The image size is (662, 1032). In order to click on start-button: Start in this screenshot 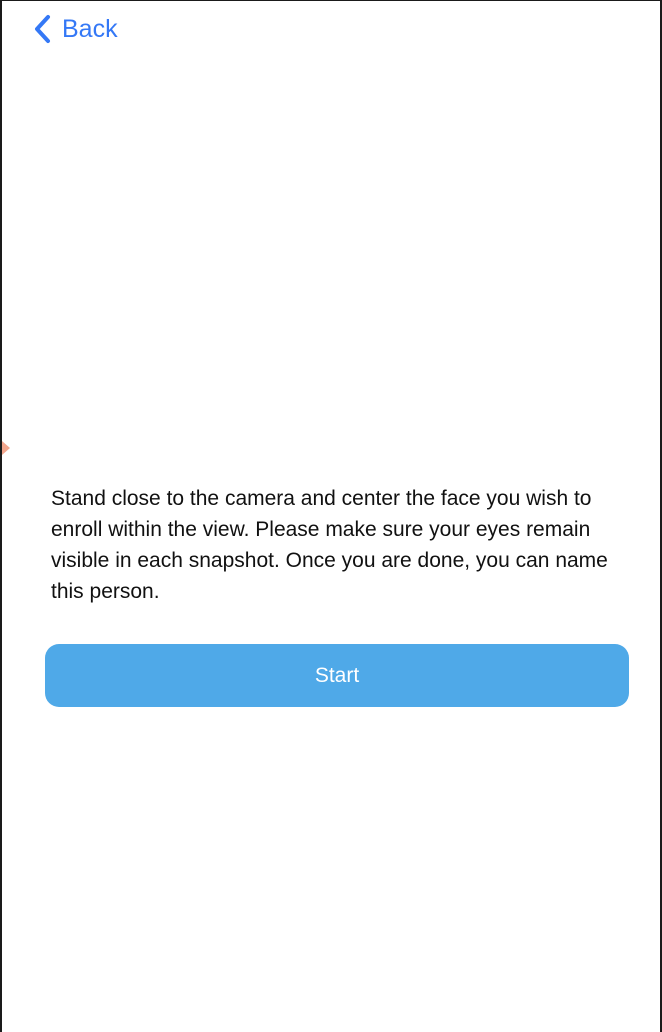, I will do `click(337, 675)`.